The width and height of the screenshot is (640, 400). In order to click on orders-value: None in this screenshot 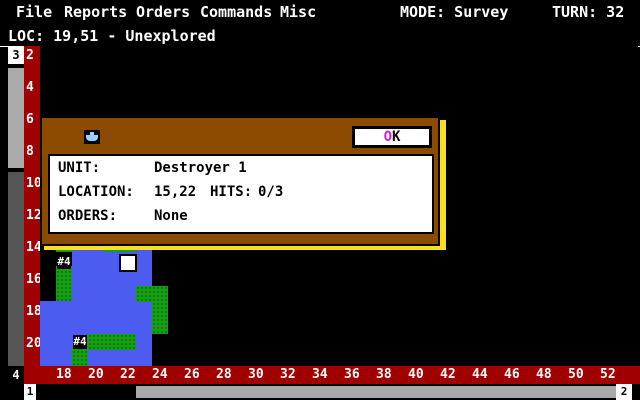, I will do `click(171, 216)`.